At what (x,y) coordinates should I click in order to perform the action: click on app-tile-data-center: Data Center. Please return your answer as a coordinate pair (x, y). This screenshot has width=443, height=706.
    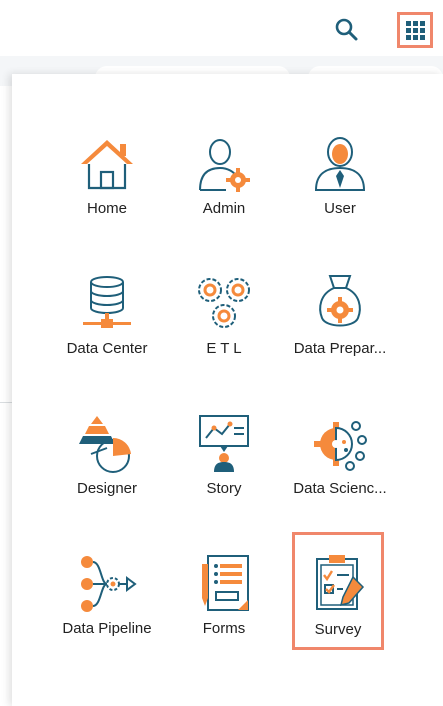
    Looking at the image, I should click on (107, 329).